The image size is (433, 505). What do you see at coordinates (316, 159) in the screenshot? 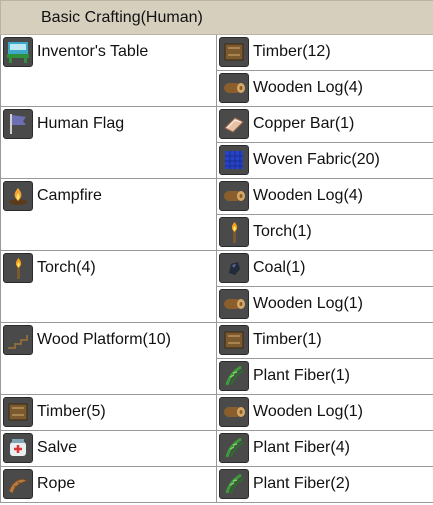
I see `ingredient-label: Woven Fabric(20)` at bounding box center [316, 159].